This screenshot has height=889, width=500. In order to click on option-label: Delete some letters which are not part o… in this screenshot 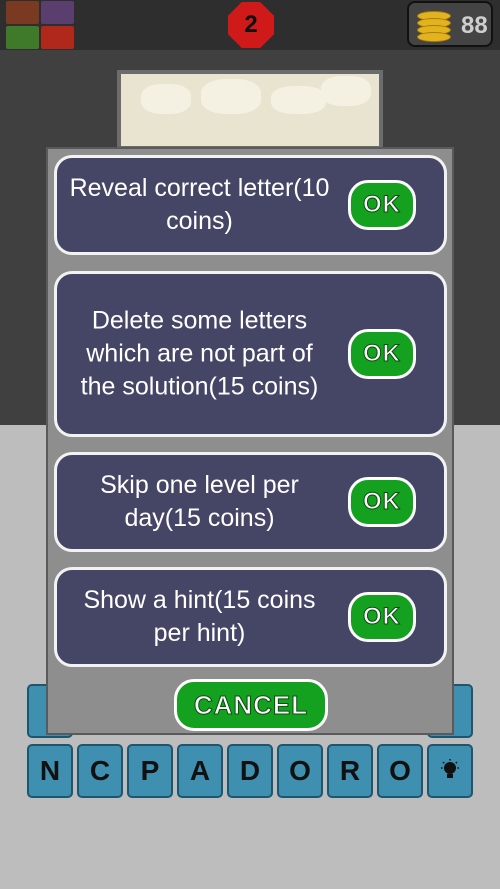, I will do `click(199, 353)`.